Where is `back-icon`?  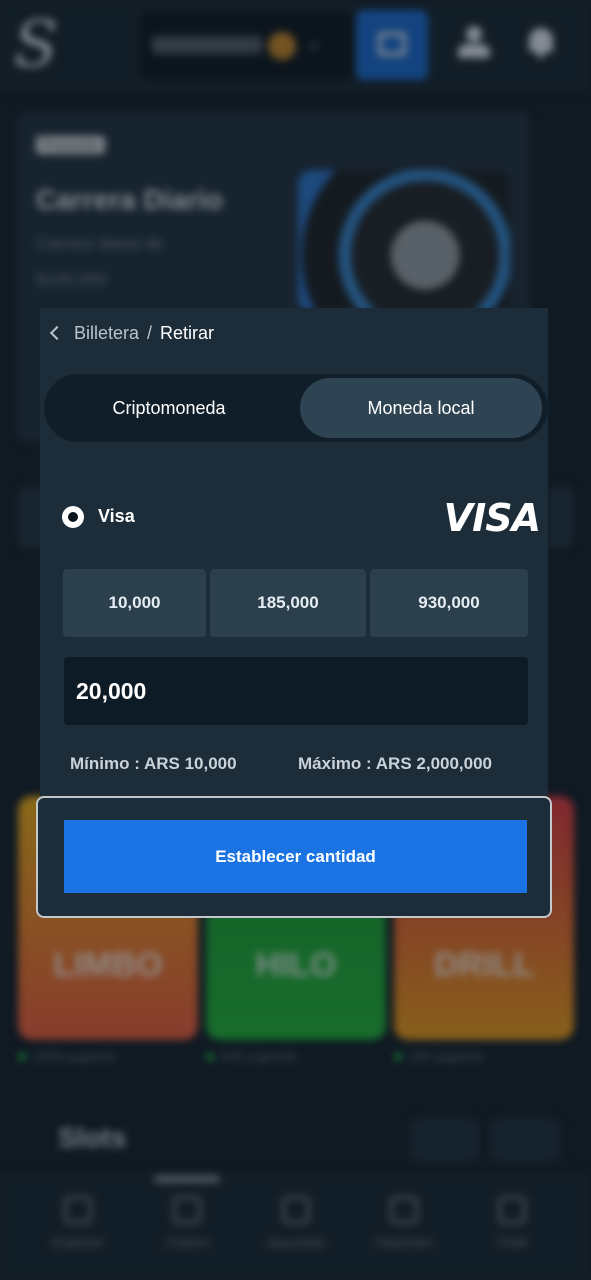
back-icon is located at coordinates (57, 333).